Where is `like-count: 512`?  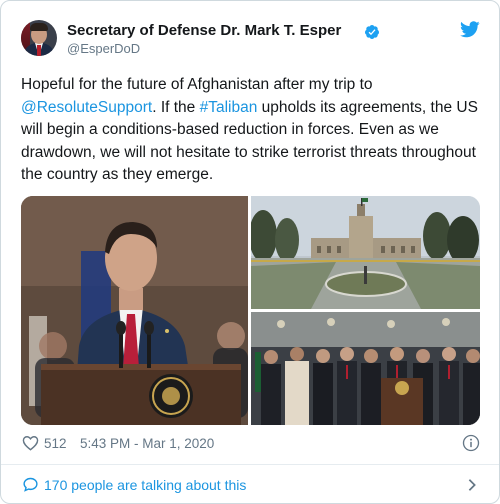 like-count: 512 is located at coordinates (55, 443).